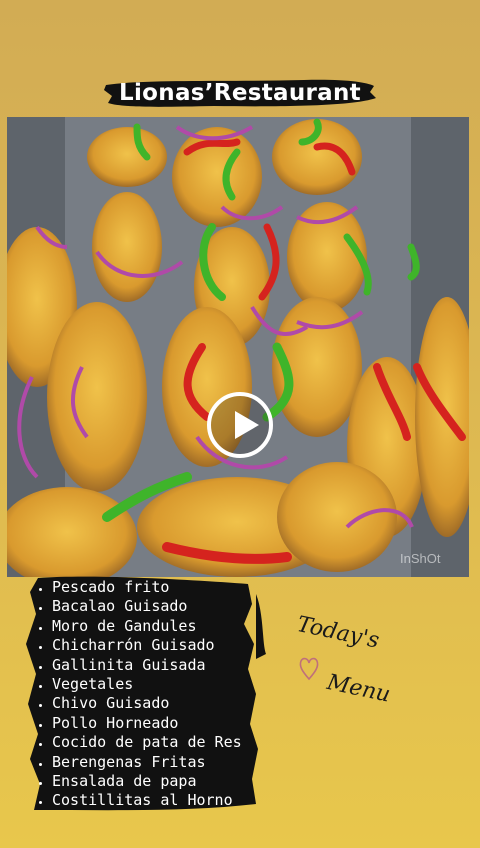 This screenshot has width=480, height=848. What do you see at coordinates (139, 665) in the screenshot?
I see `menu-item: Gallinita Guisada` at bounding box center [139, 665].